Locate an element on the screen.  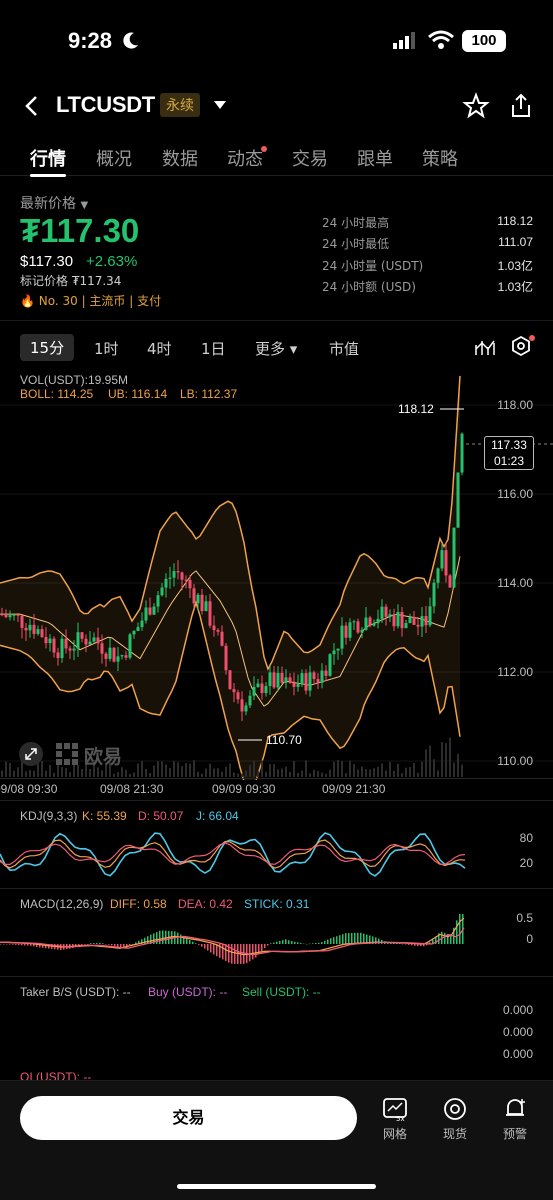
price-label: 最新价格 is located at coordinates (48, 204).